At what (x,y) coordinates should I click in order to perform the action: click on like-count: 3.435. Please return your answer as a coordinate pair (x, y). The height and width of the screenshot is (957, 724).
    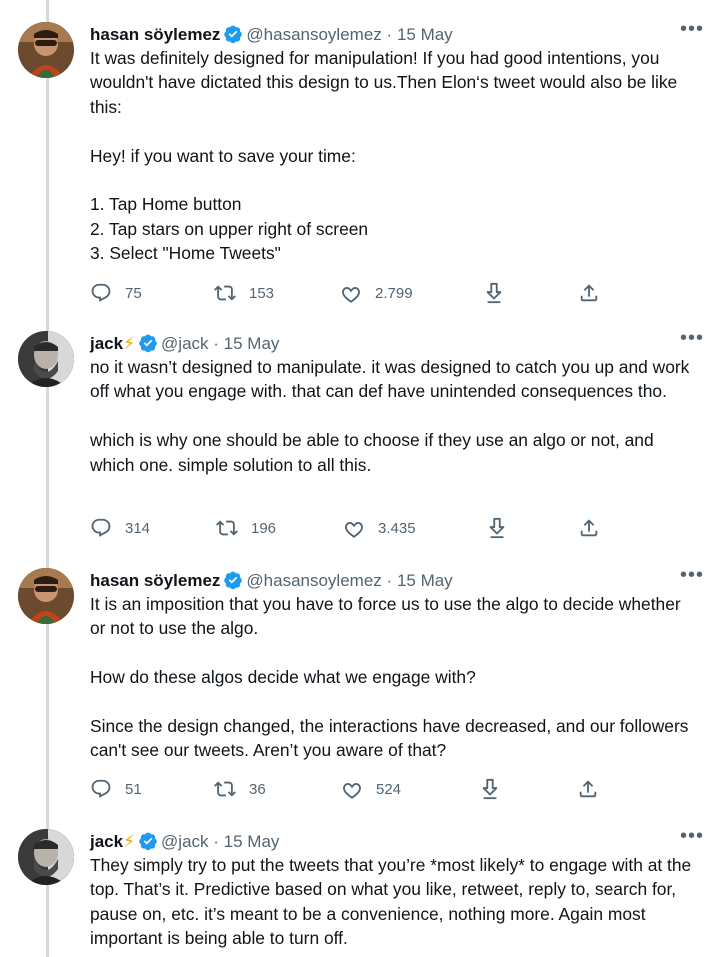
    Looking at the image, I should click on (397, 528).